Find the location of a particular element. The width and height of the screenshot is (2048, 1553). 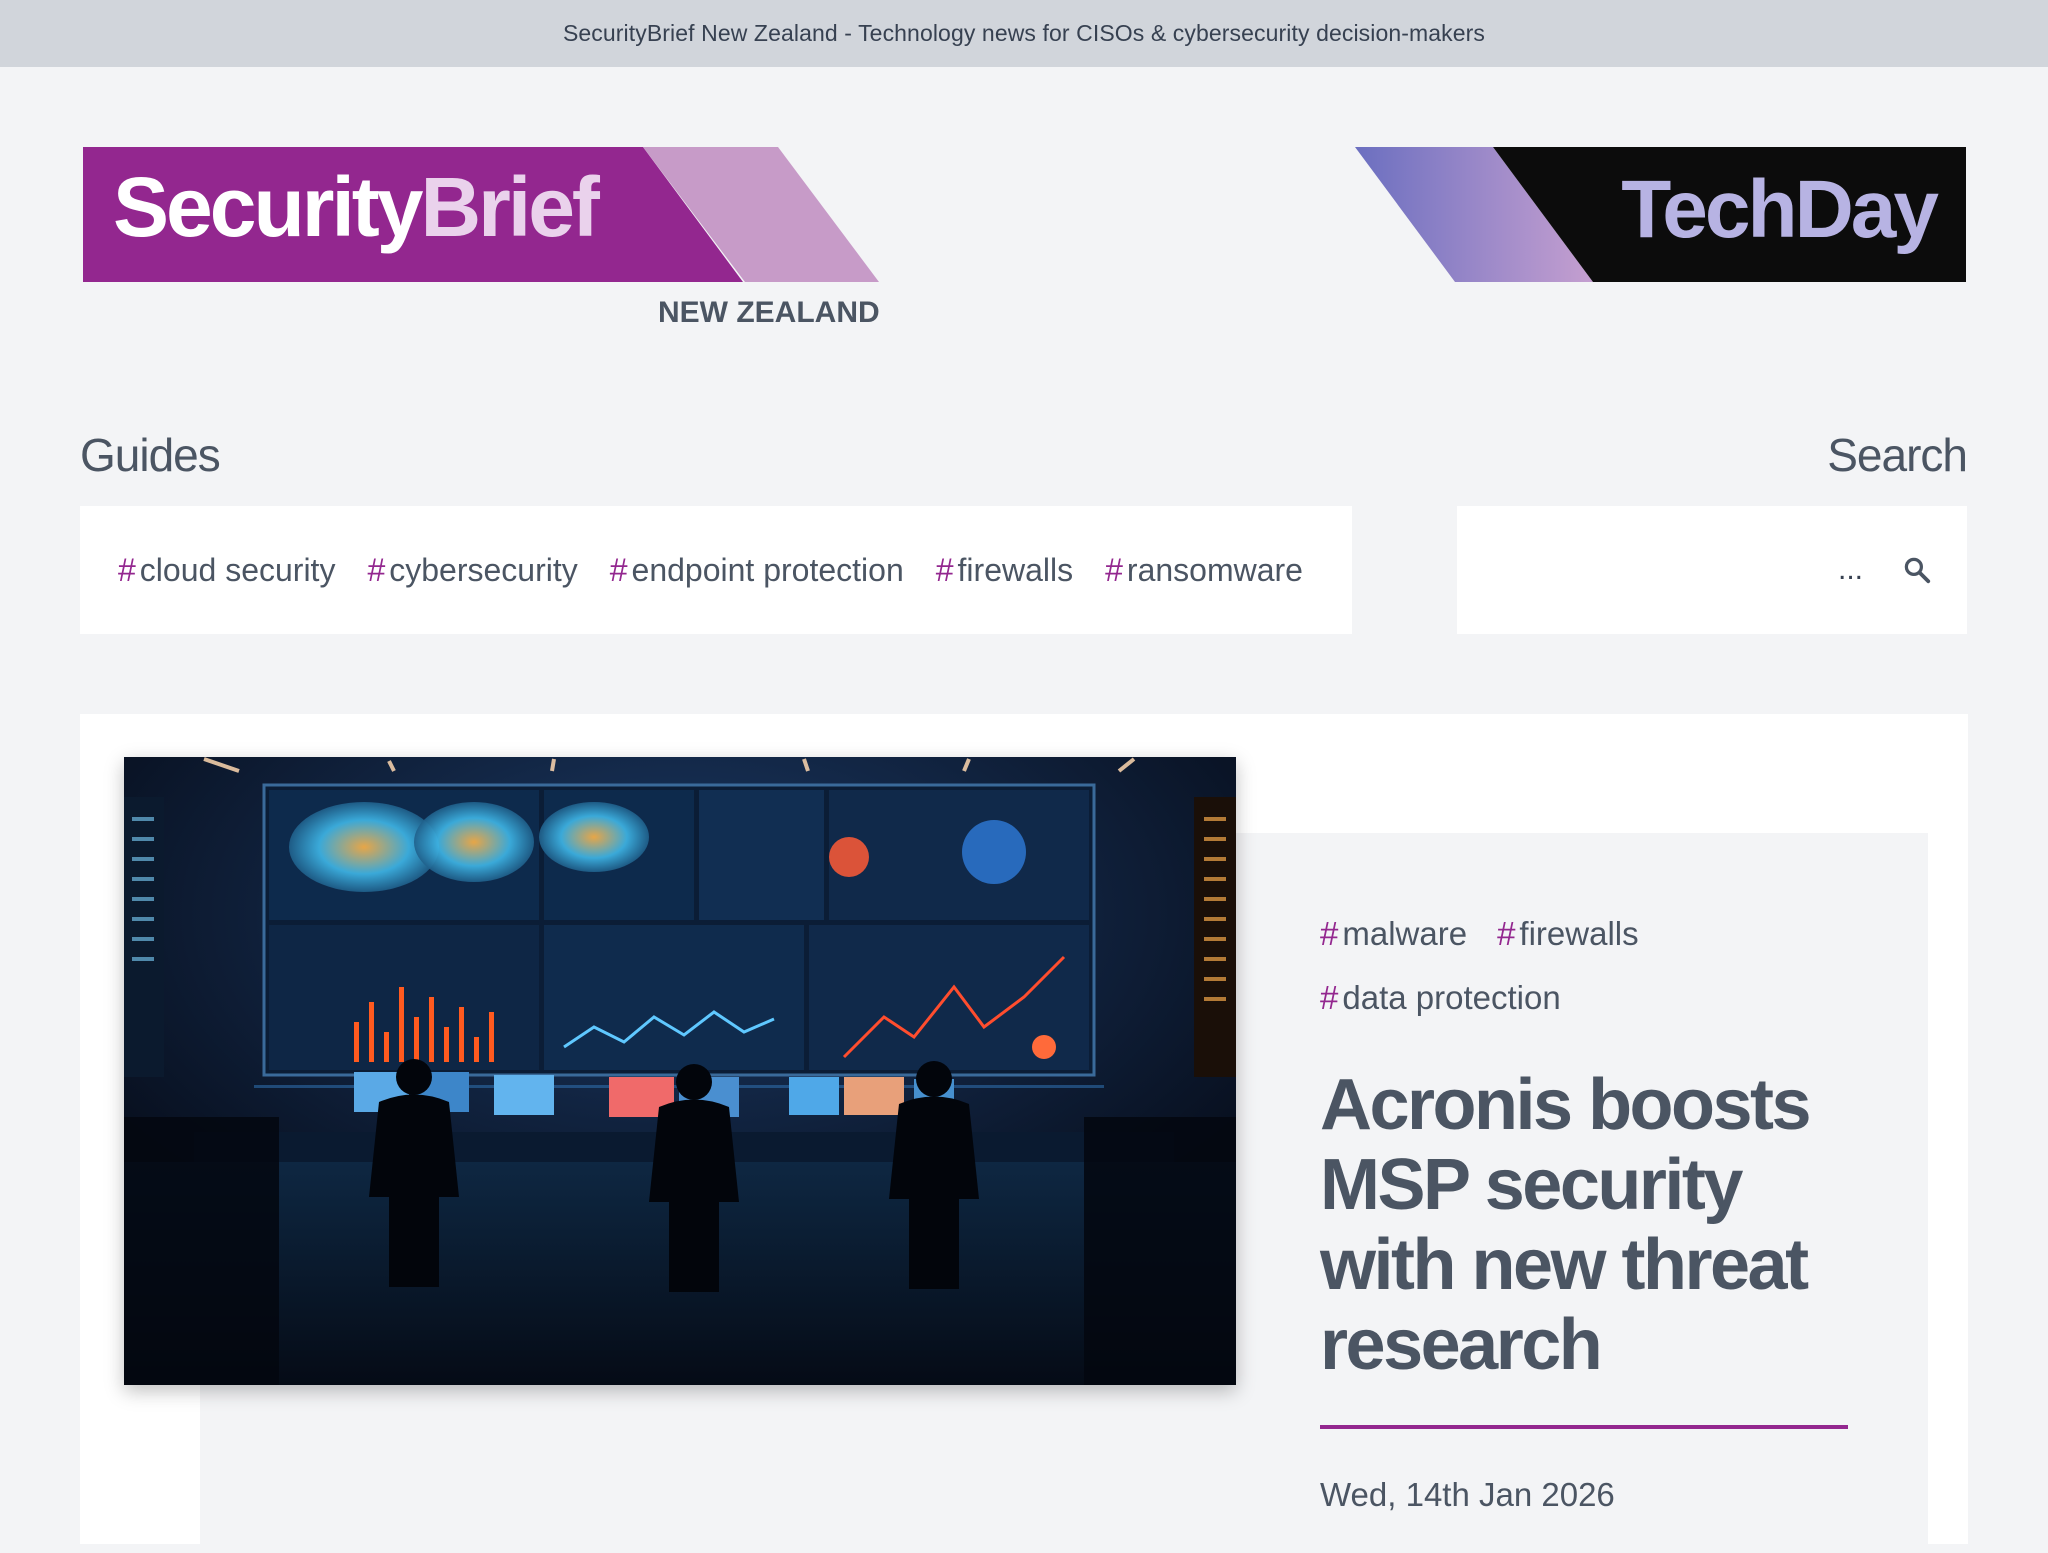

search-icon is located at coordinates (1917, 570).